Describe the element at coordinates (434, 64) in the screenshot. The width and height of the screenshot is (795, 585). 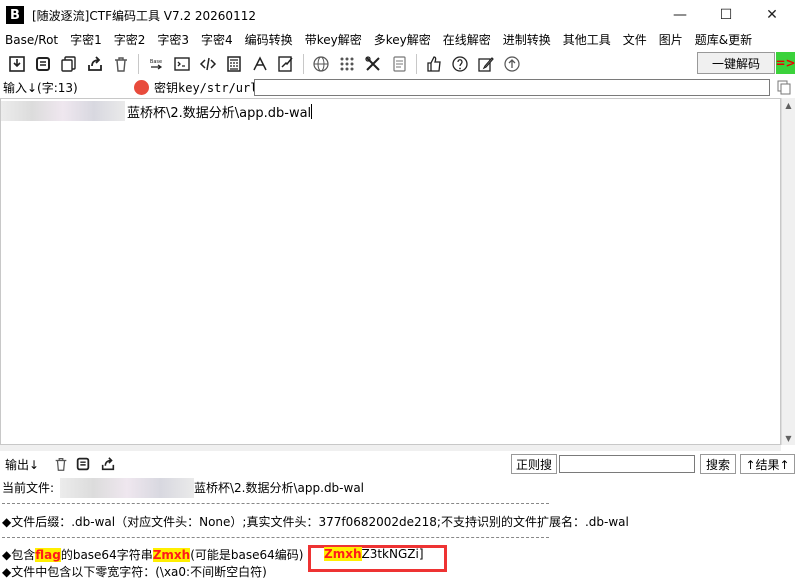
I see `thumbs-up-icon` at that location.